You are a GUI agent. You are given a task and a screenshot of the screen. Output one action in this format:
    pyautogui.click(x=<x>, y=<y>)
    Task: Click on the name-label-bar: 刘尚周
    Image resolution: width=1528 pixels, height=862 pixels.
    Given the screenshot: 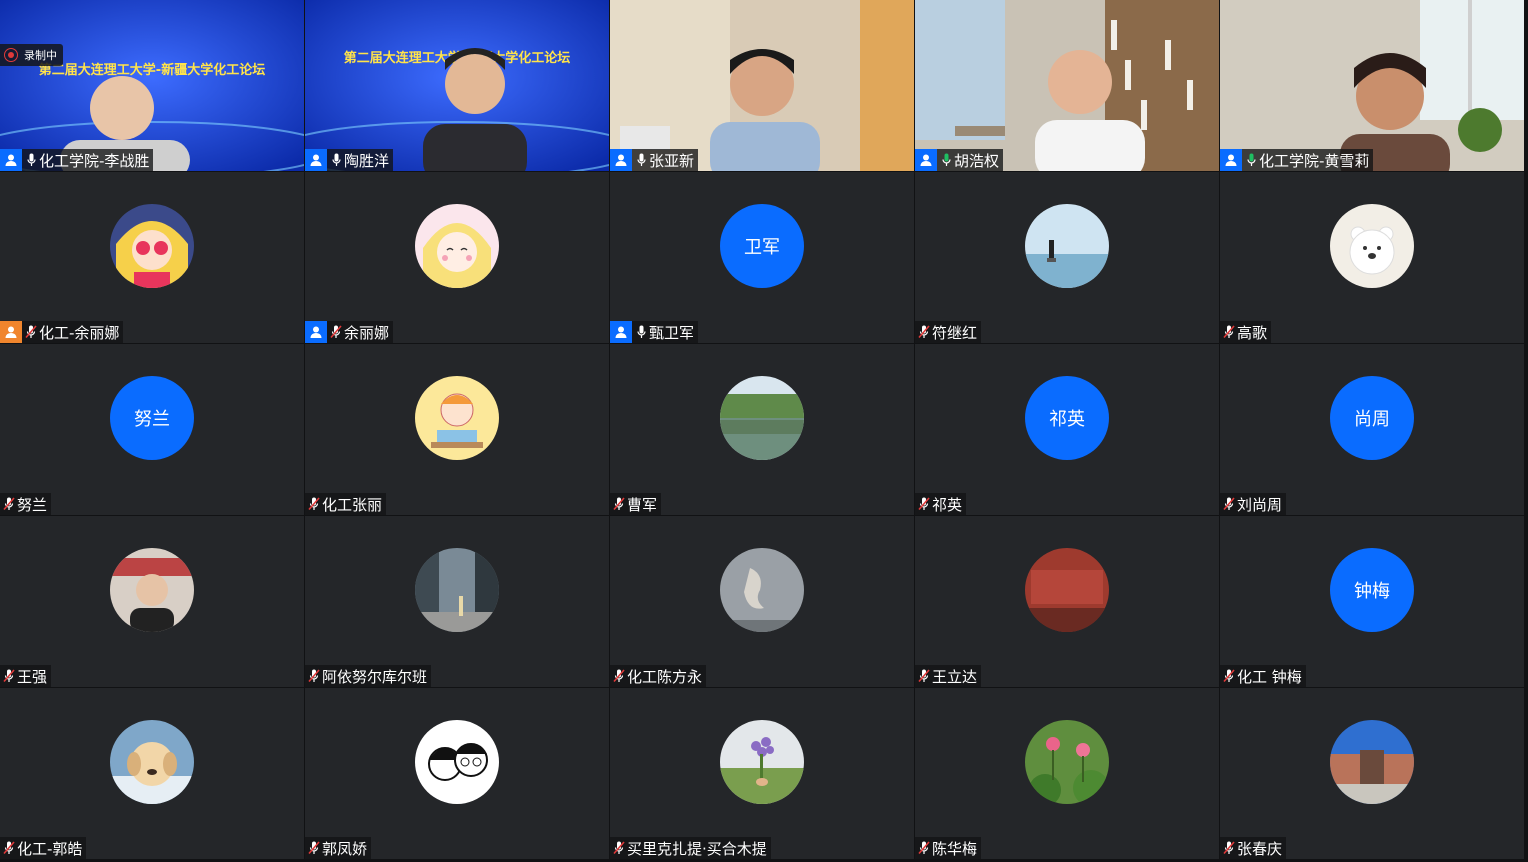 What is the action you would take?
    pyautogui.click(x=1253, y=504)
    